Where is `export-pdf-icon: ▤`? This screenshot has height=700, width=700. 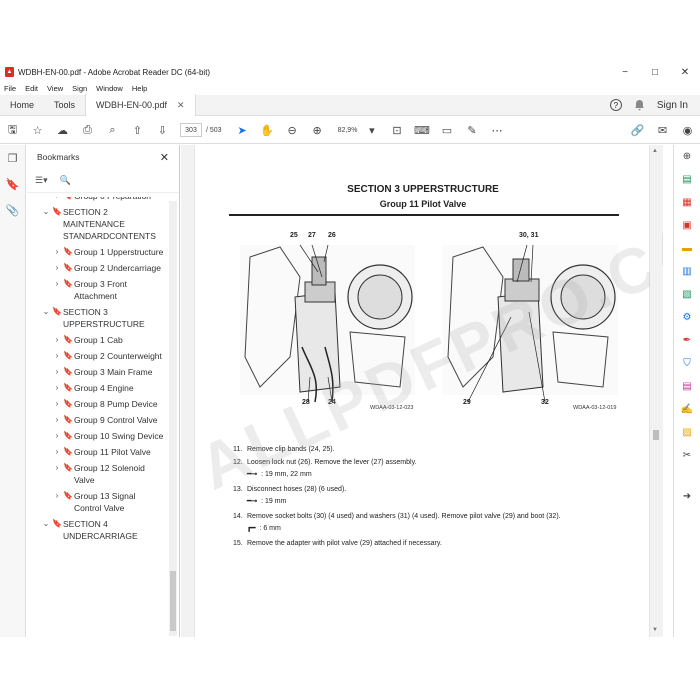 export-pdf-icon: ▤ is located at coordinates (687, 179).